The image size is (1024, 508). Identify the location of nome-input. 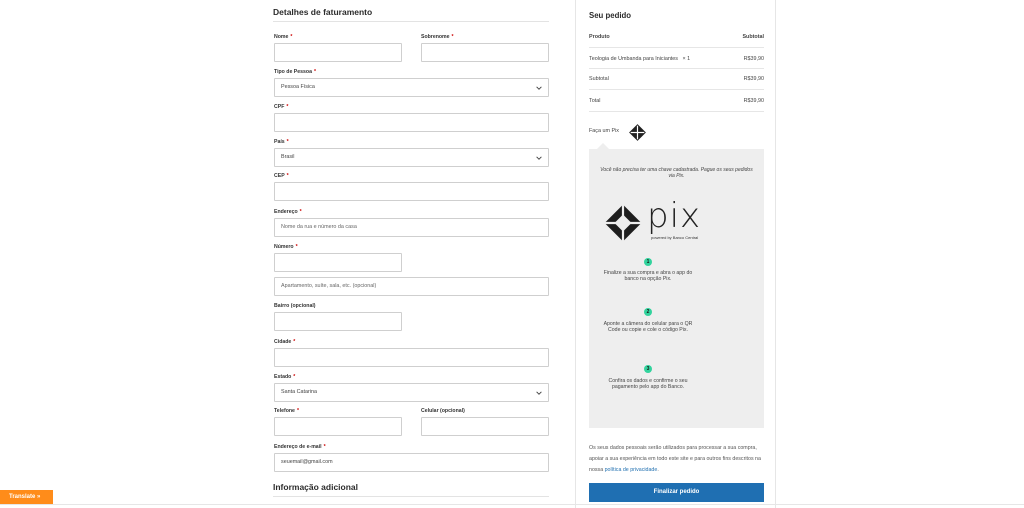
(338, 52).